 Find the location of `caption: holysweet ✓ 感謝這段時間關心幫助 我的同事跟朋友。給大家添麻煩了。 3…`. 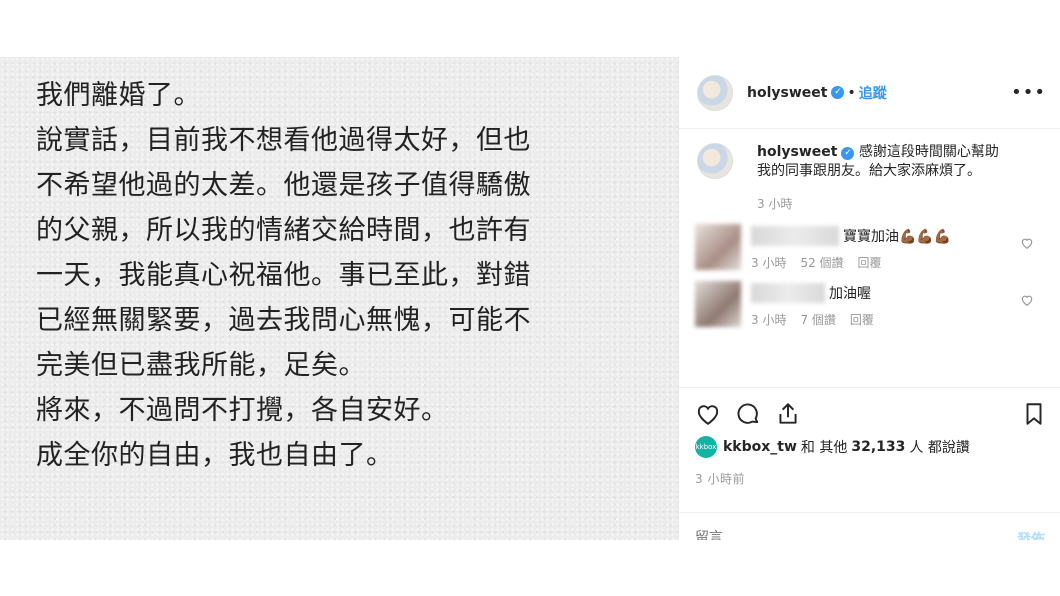

caption: holysweet ✓ 感謝這段時間關心幫助 我的同事跟朋友。給大家添麻煩了。 3… is located at coordinates (869, 178).